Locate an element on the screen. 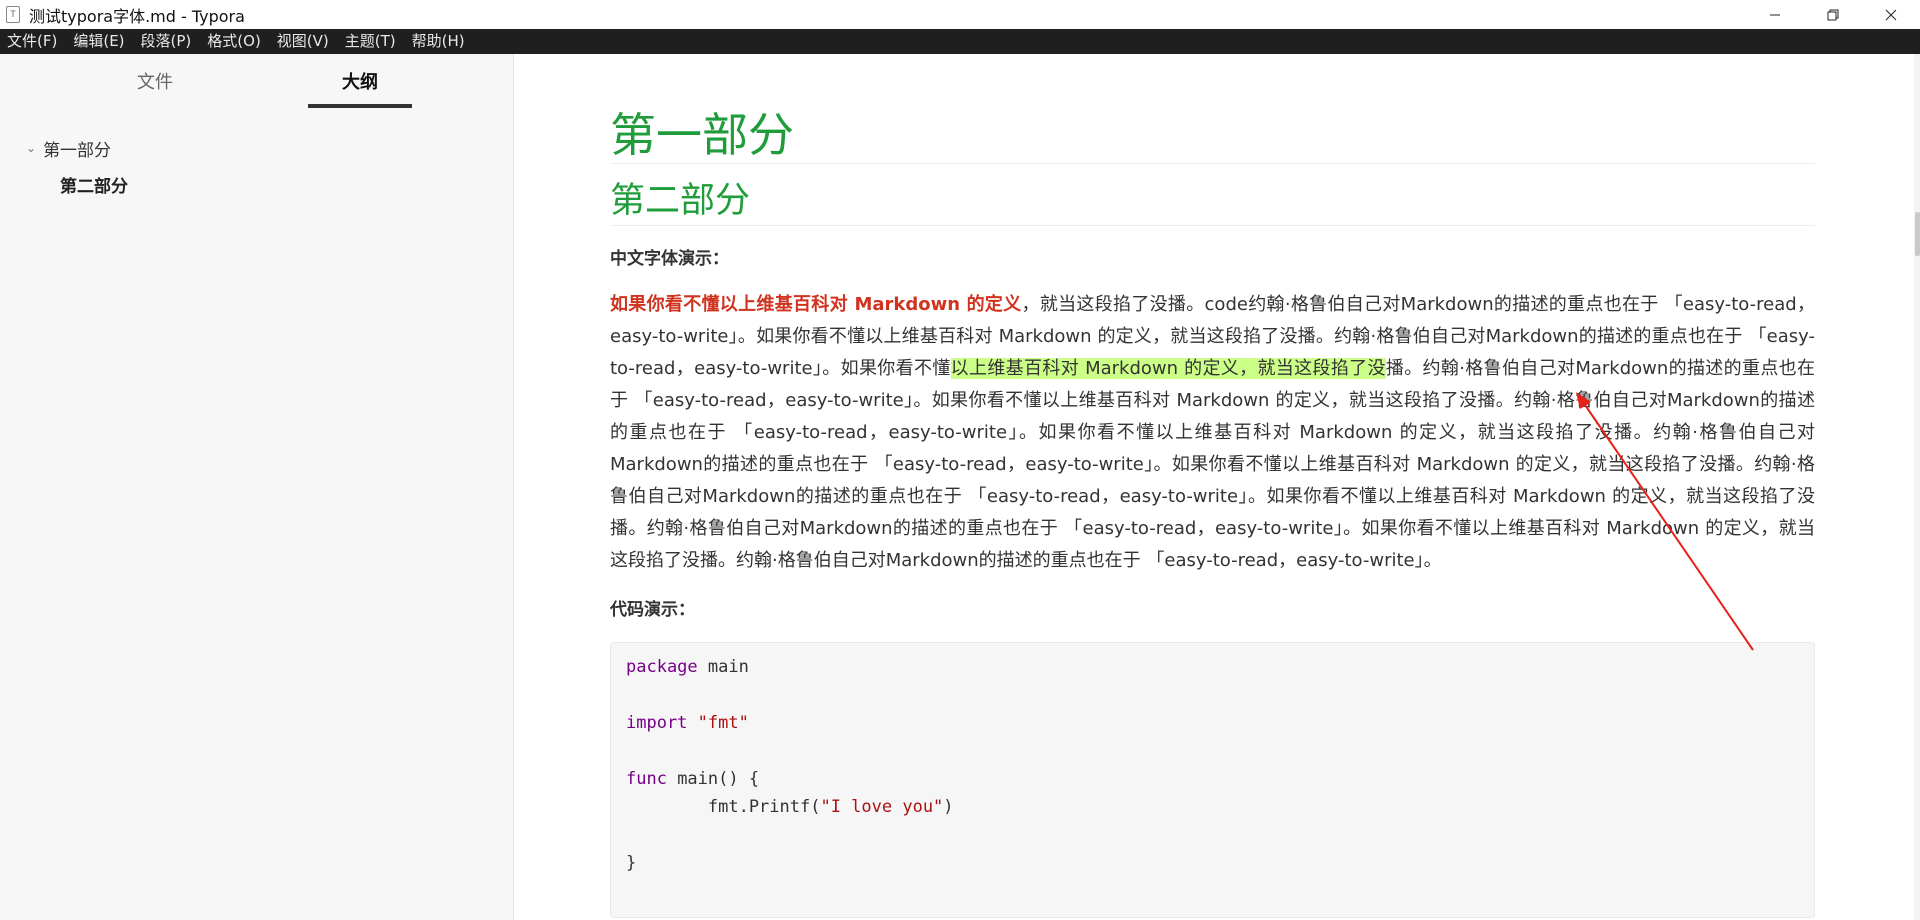  code-keyword: import is located at coordinates (657, 723).